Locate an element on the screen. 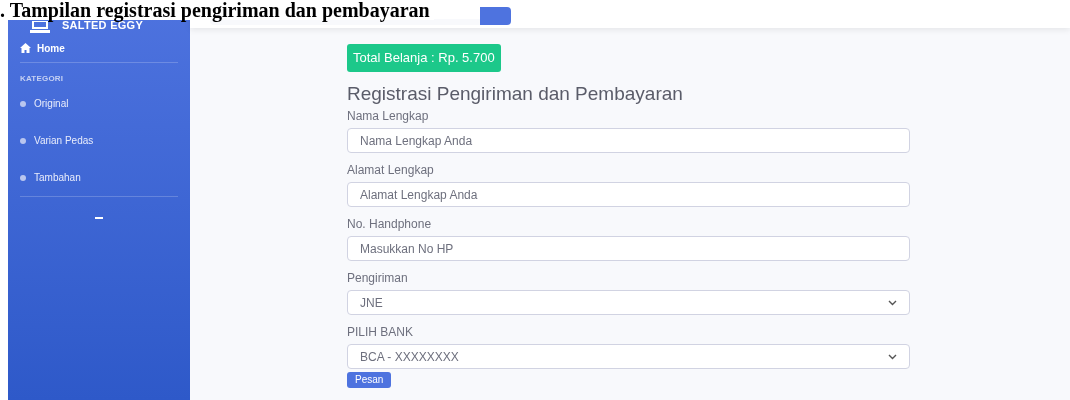 The width and height of the screenshot is (1070, 400). select-dropdown: JNE is located at coordinates (628, 302).